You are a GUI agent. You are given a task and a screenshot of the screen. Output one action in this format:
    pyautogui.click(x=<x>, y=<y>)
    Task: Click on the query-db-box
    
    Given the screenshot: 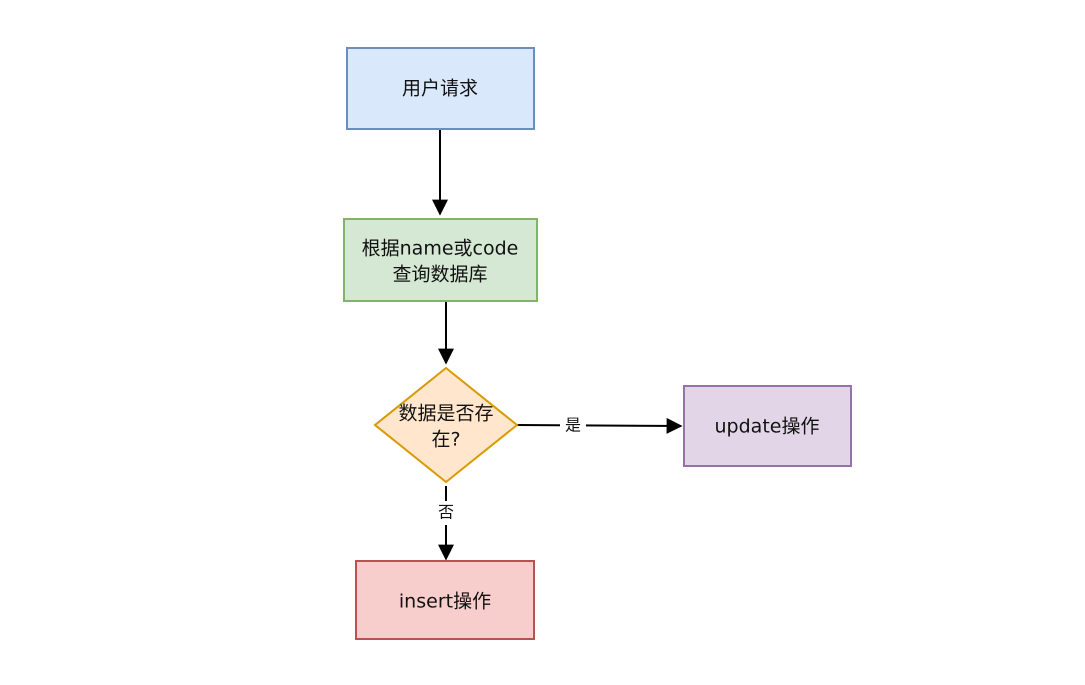 What is the action you would take?
    pyautogui.click(x=440, y=260)
    